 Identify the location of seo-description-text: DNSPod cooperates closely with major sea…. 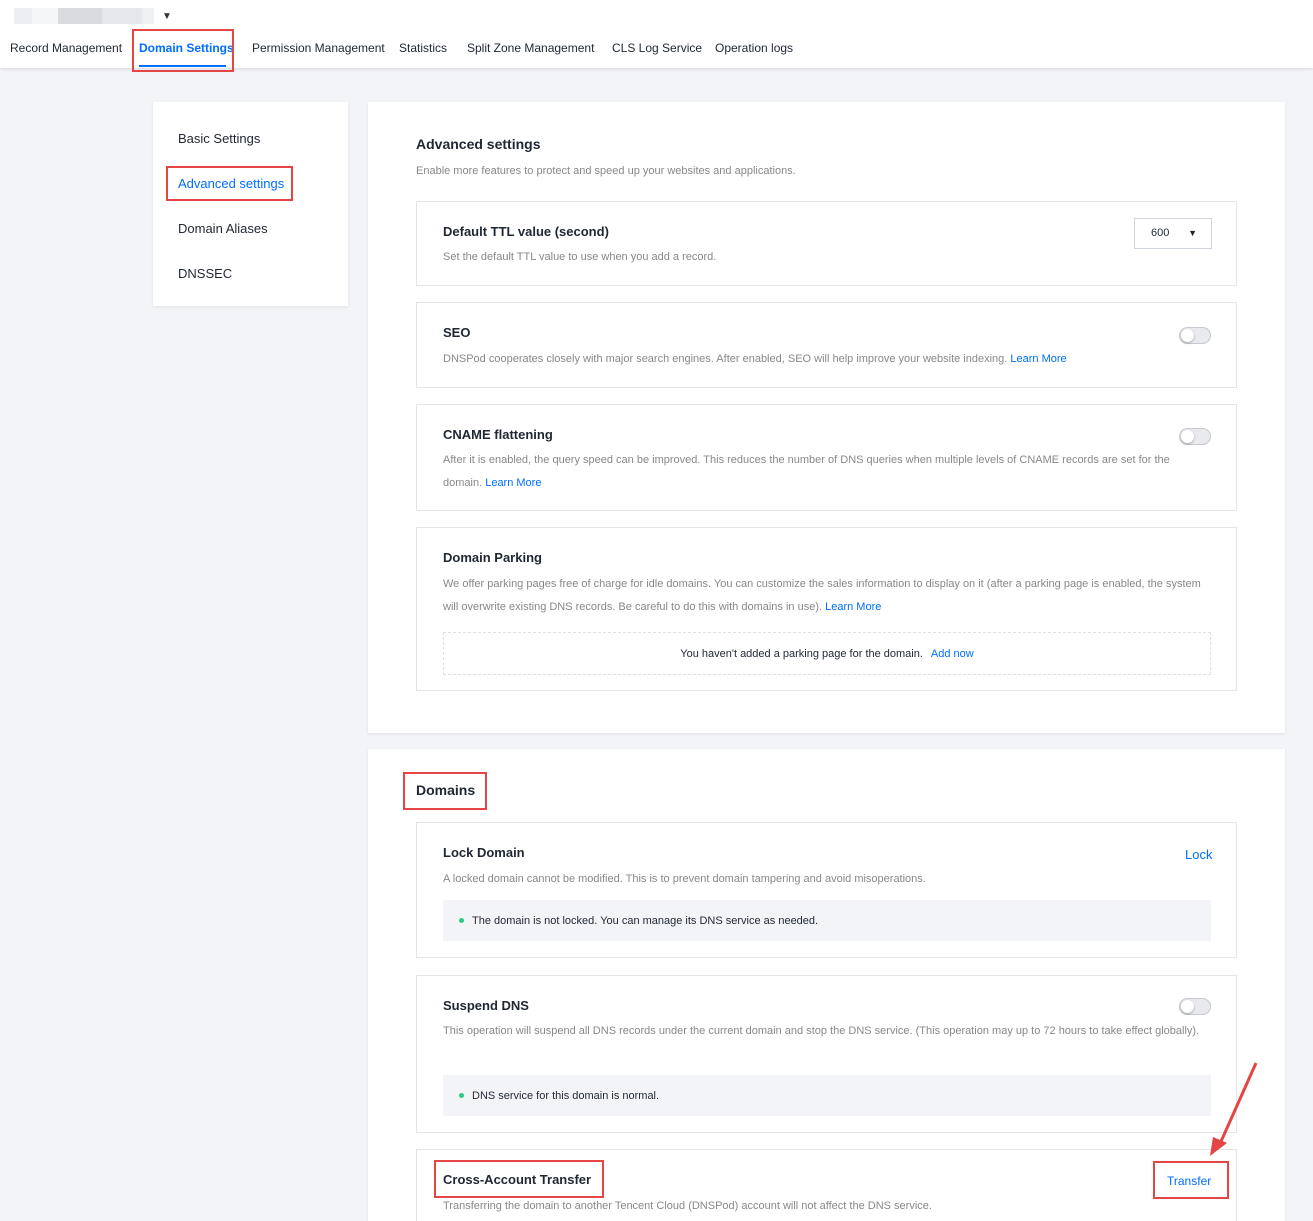
(725, 359).